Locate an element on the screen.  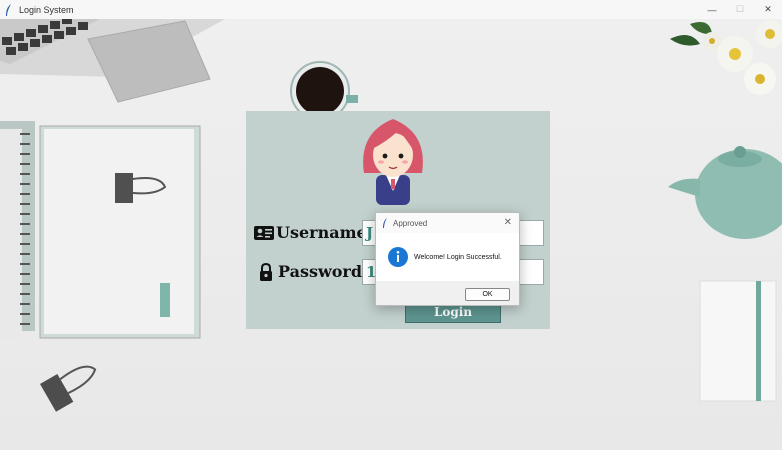
window-titlebar: Login System — ☐ ✕ is located at coordinates (391, 9).